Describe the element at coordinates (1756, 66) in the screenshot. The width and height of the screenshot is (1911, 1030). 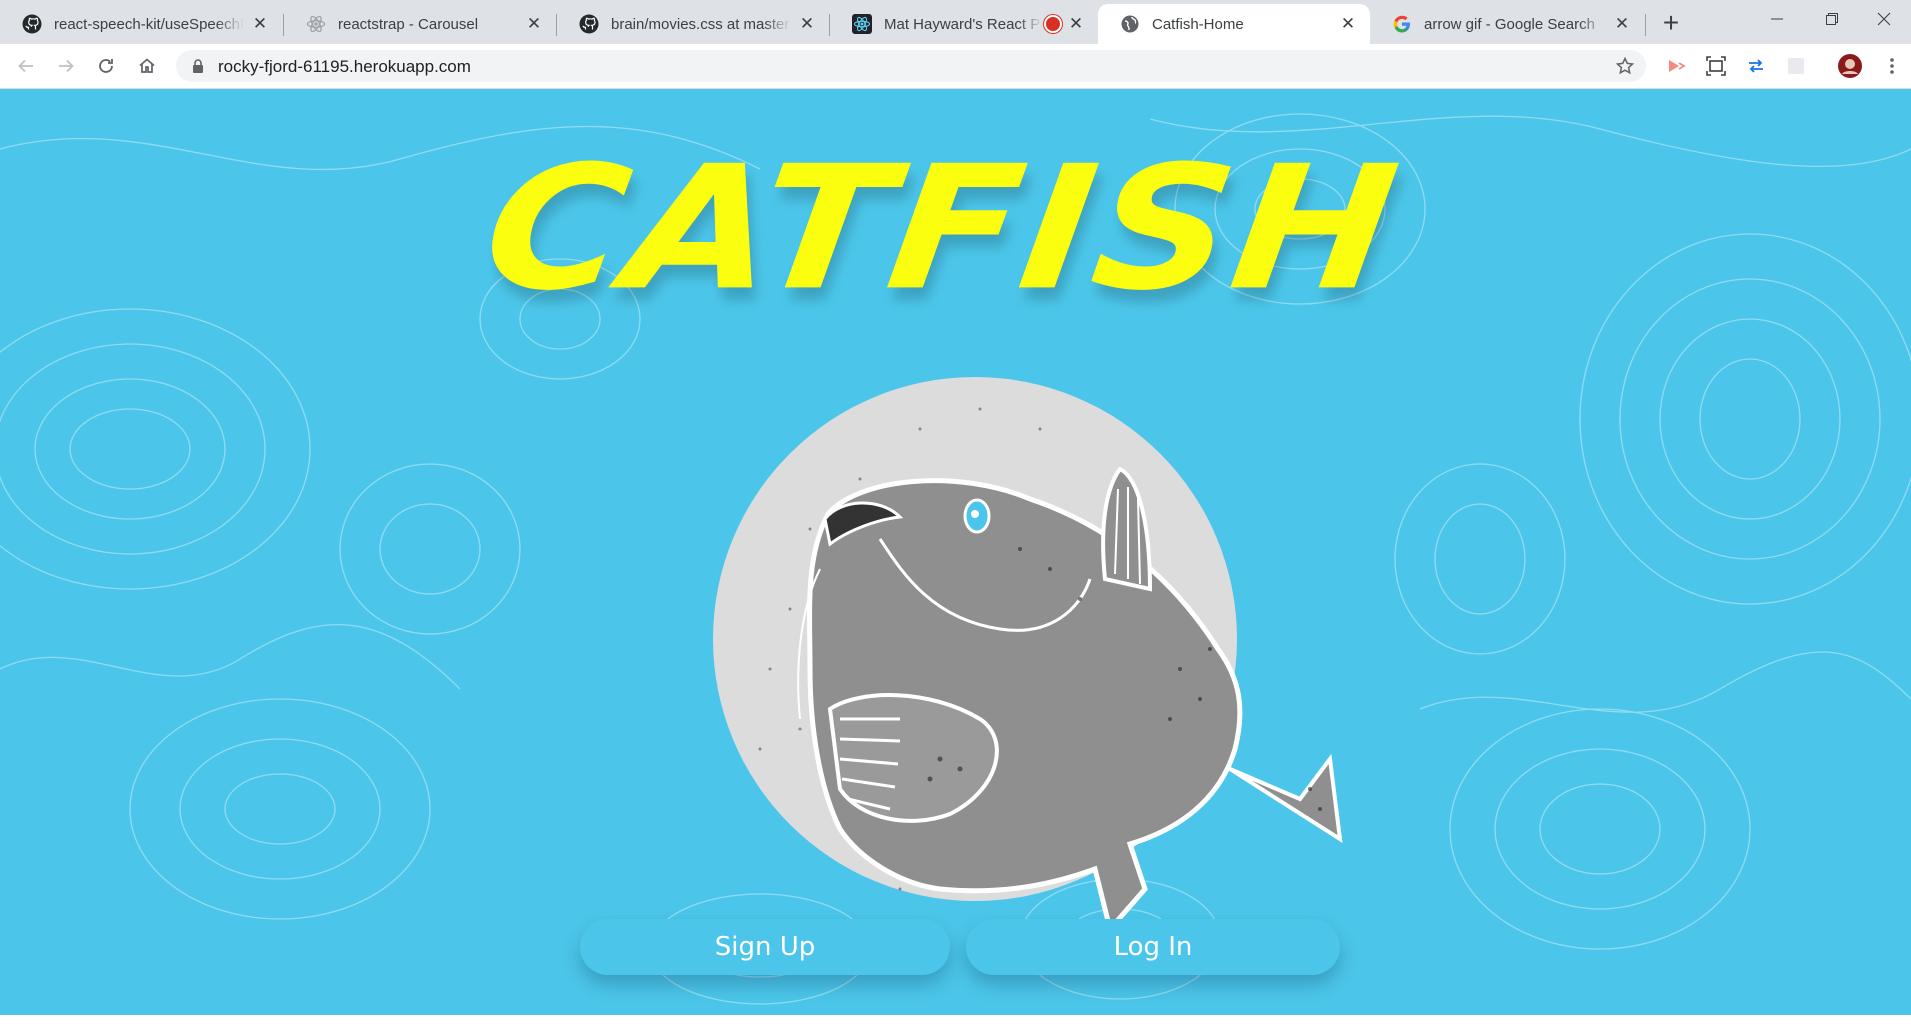
I see `sync-arrows-icon` at that location.